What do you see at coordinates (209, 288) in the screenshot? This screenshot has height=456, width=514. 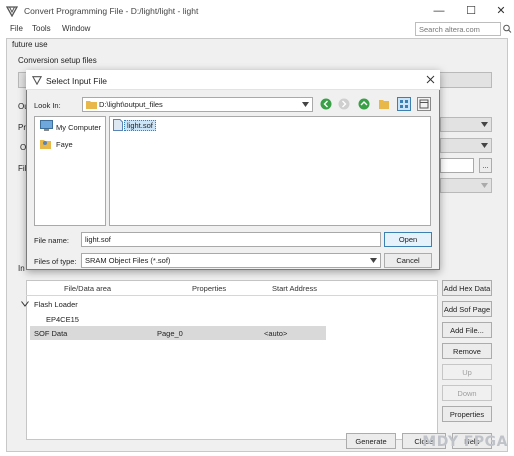 I see `column-header-properties: Properties` at bounding box center [209, 288].